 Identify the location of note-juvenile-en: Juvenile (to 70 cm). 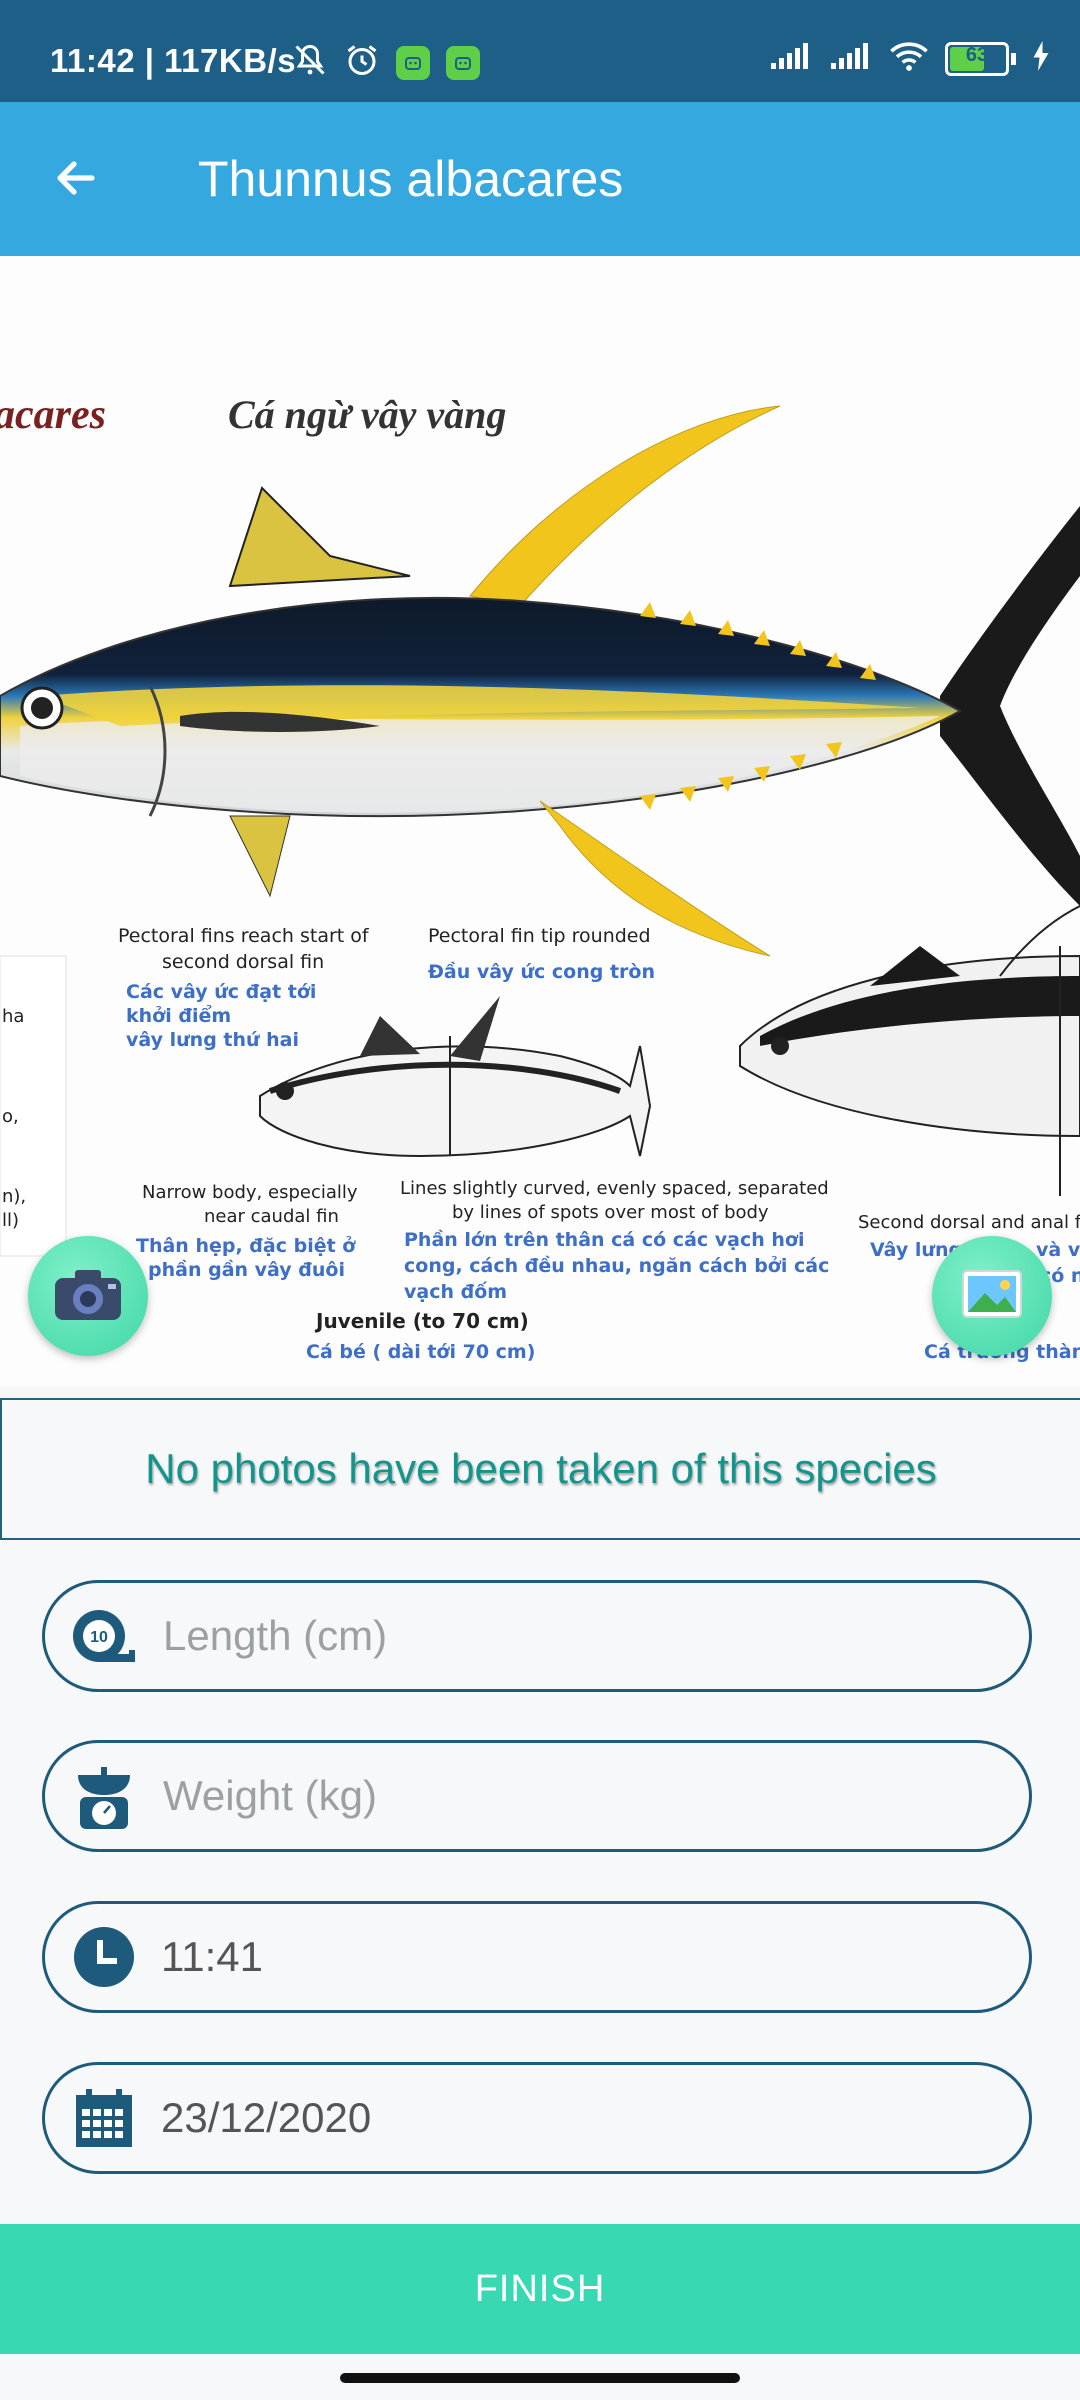
(421, 1321).